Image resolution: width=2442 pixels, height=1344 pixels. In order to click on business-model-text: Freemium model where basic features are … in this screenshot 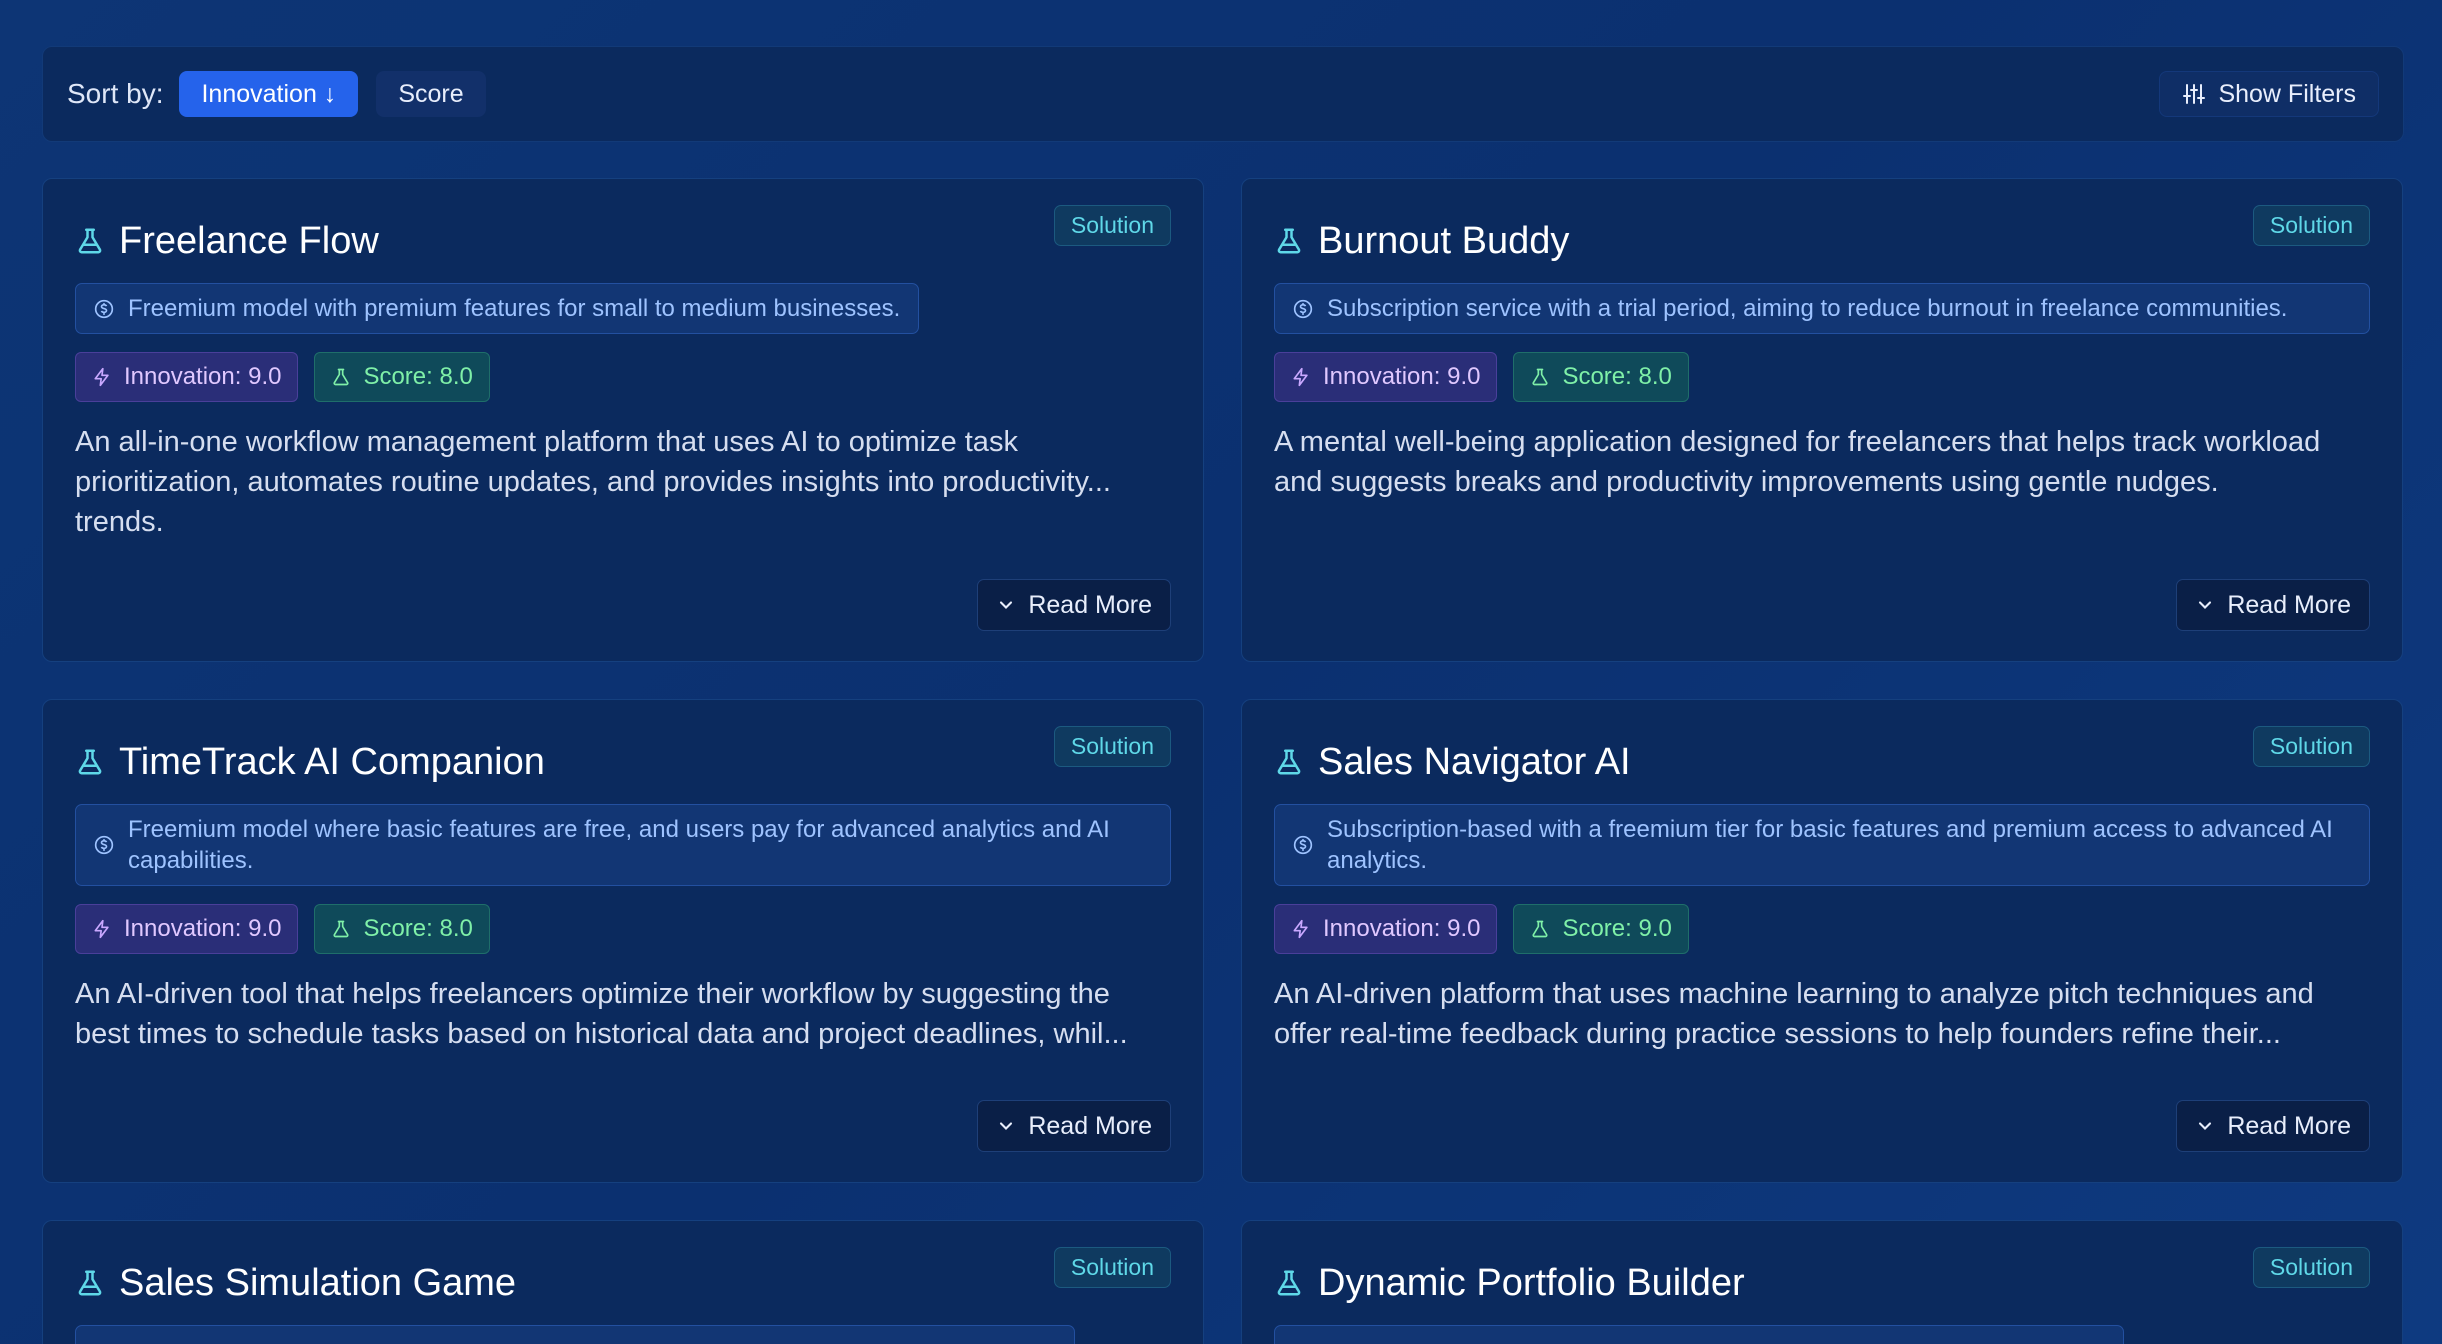, I will do `click(619, 845)`.